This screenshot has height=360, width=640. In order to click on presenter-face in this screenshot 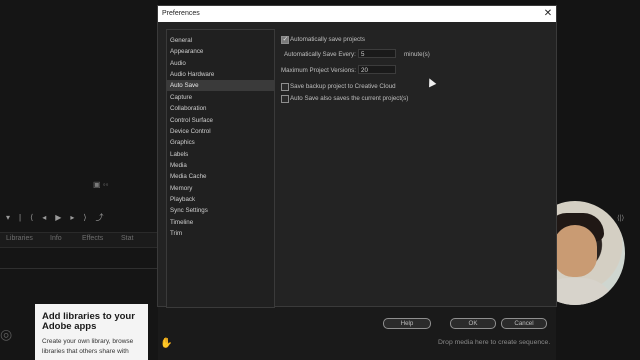, I will do `click(575, 251)`.